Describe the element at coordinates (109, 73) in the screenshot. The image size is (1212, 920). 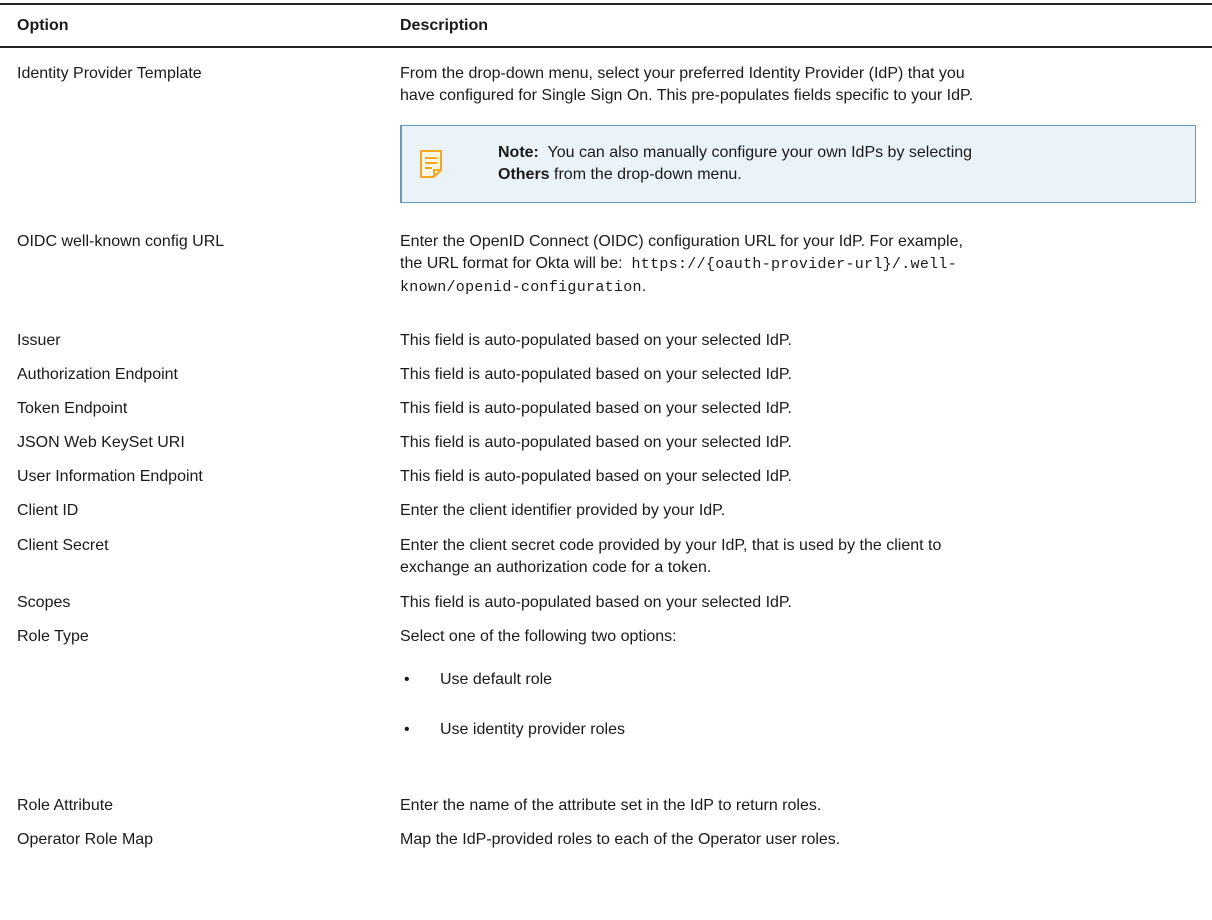
I see `option-identity-provider-template: Identity Provider Template` at that location.